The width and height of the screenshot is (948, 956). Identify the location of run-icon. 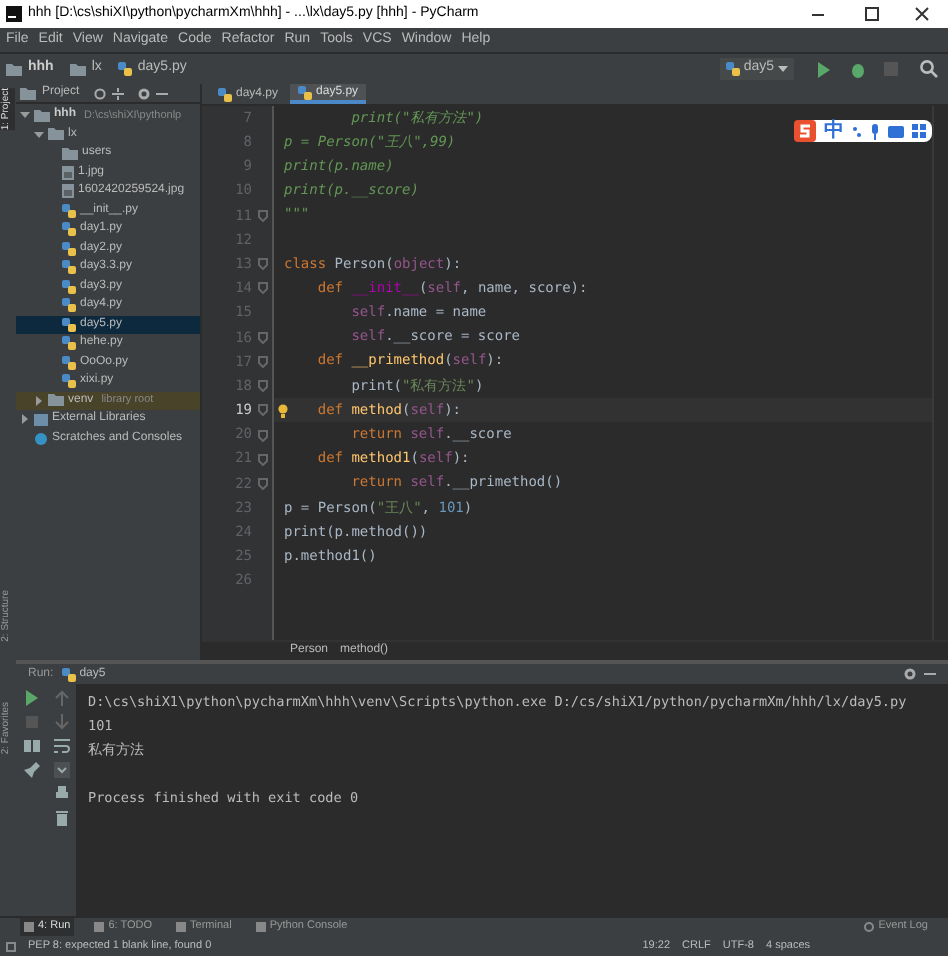
(824, 69).